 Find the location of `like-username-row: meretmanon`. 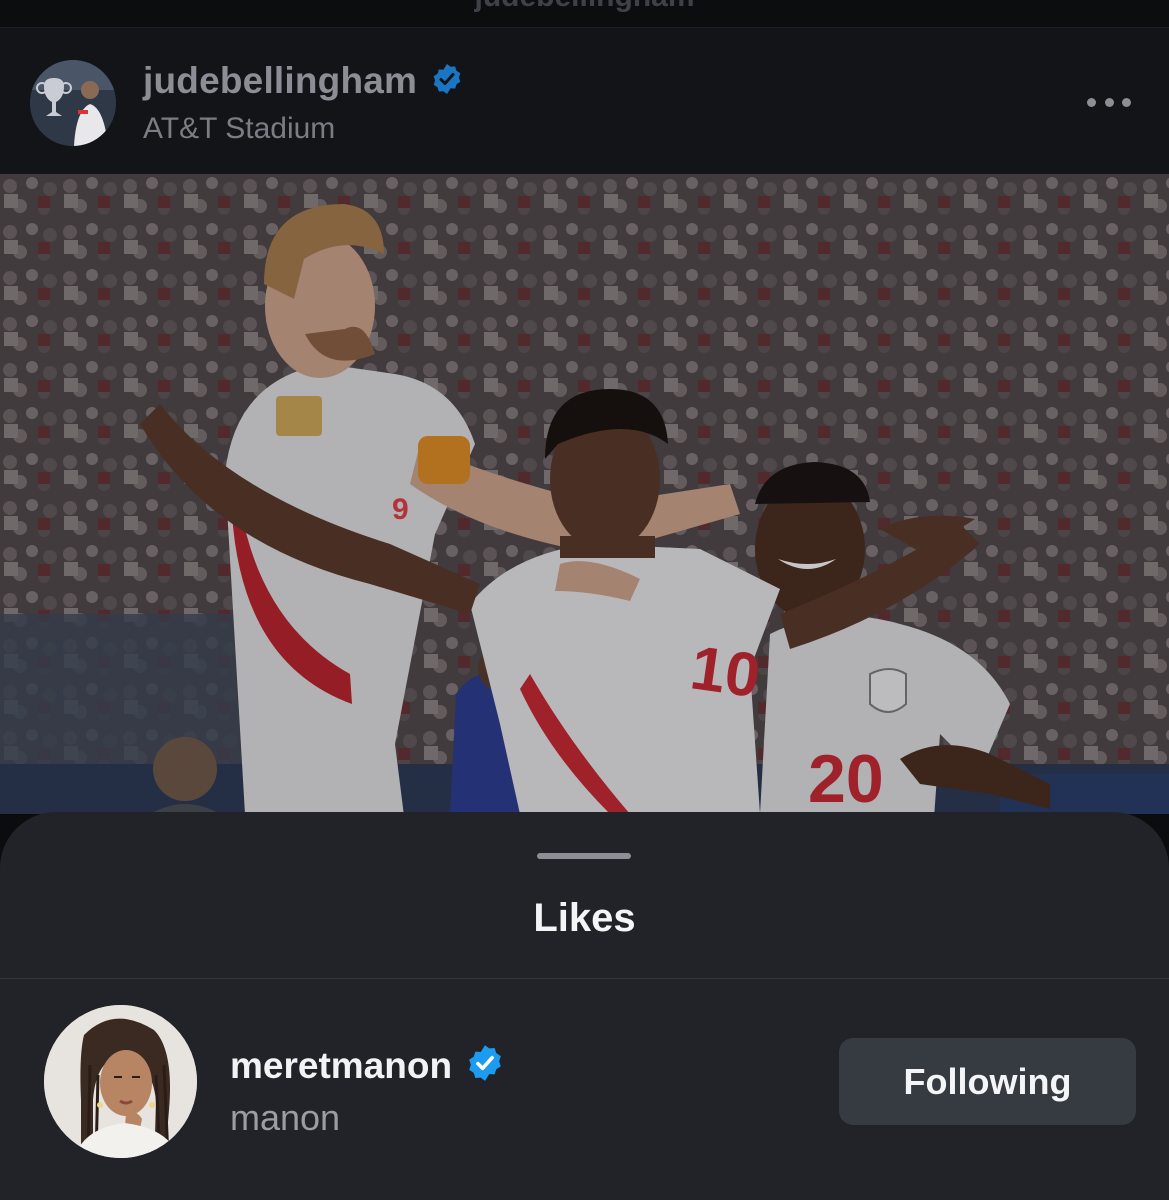

like-username-row: meretmanon is located at coordinates (367, 1065).